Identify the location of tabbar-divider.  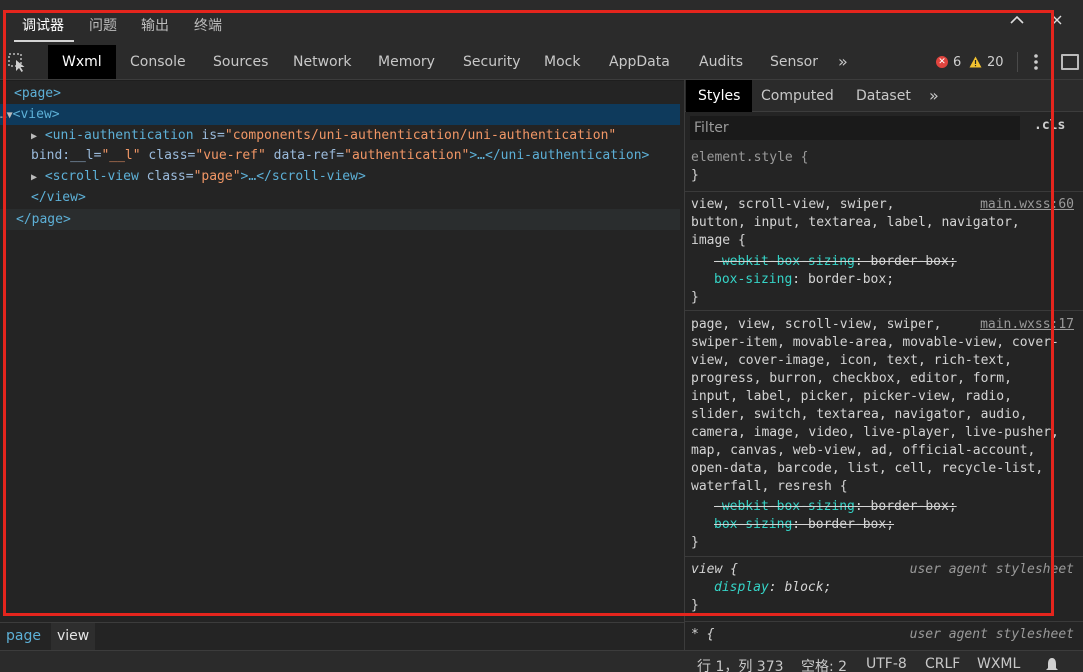
(1017, 62).